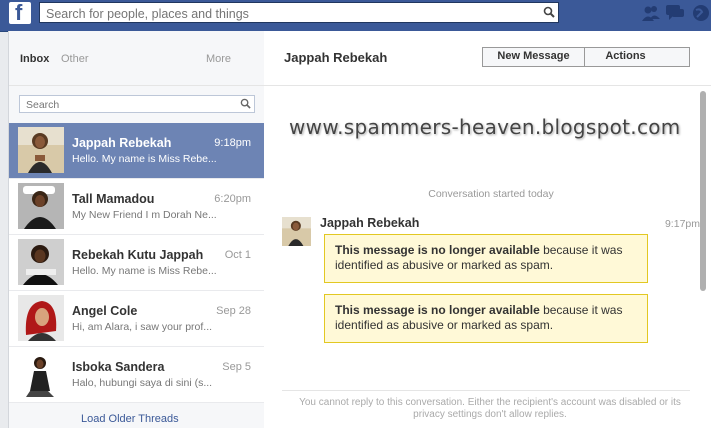 This screenshot has width=711, height=428. What do you see at coordinates (232, 143) in the screenshot?
I see `thread-time: 9:18pm` at bounding box center [232, 143].